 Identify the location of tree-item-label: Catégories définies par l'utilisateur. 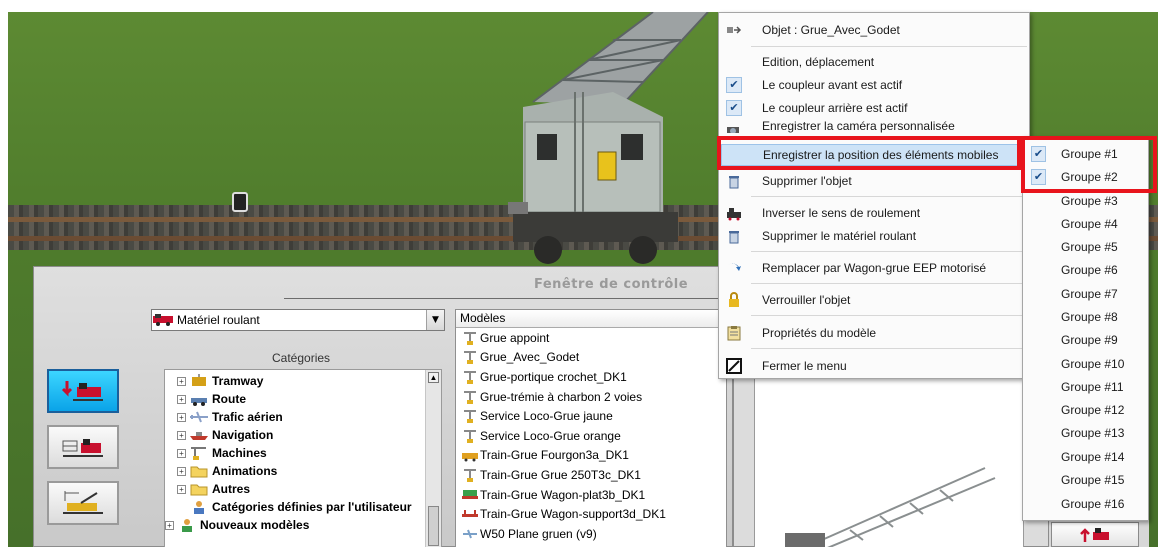
(312, 507).